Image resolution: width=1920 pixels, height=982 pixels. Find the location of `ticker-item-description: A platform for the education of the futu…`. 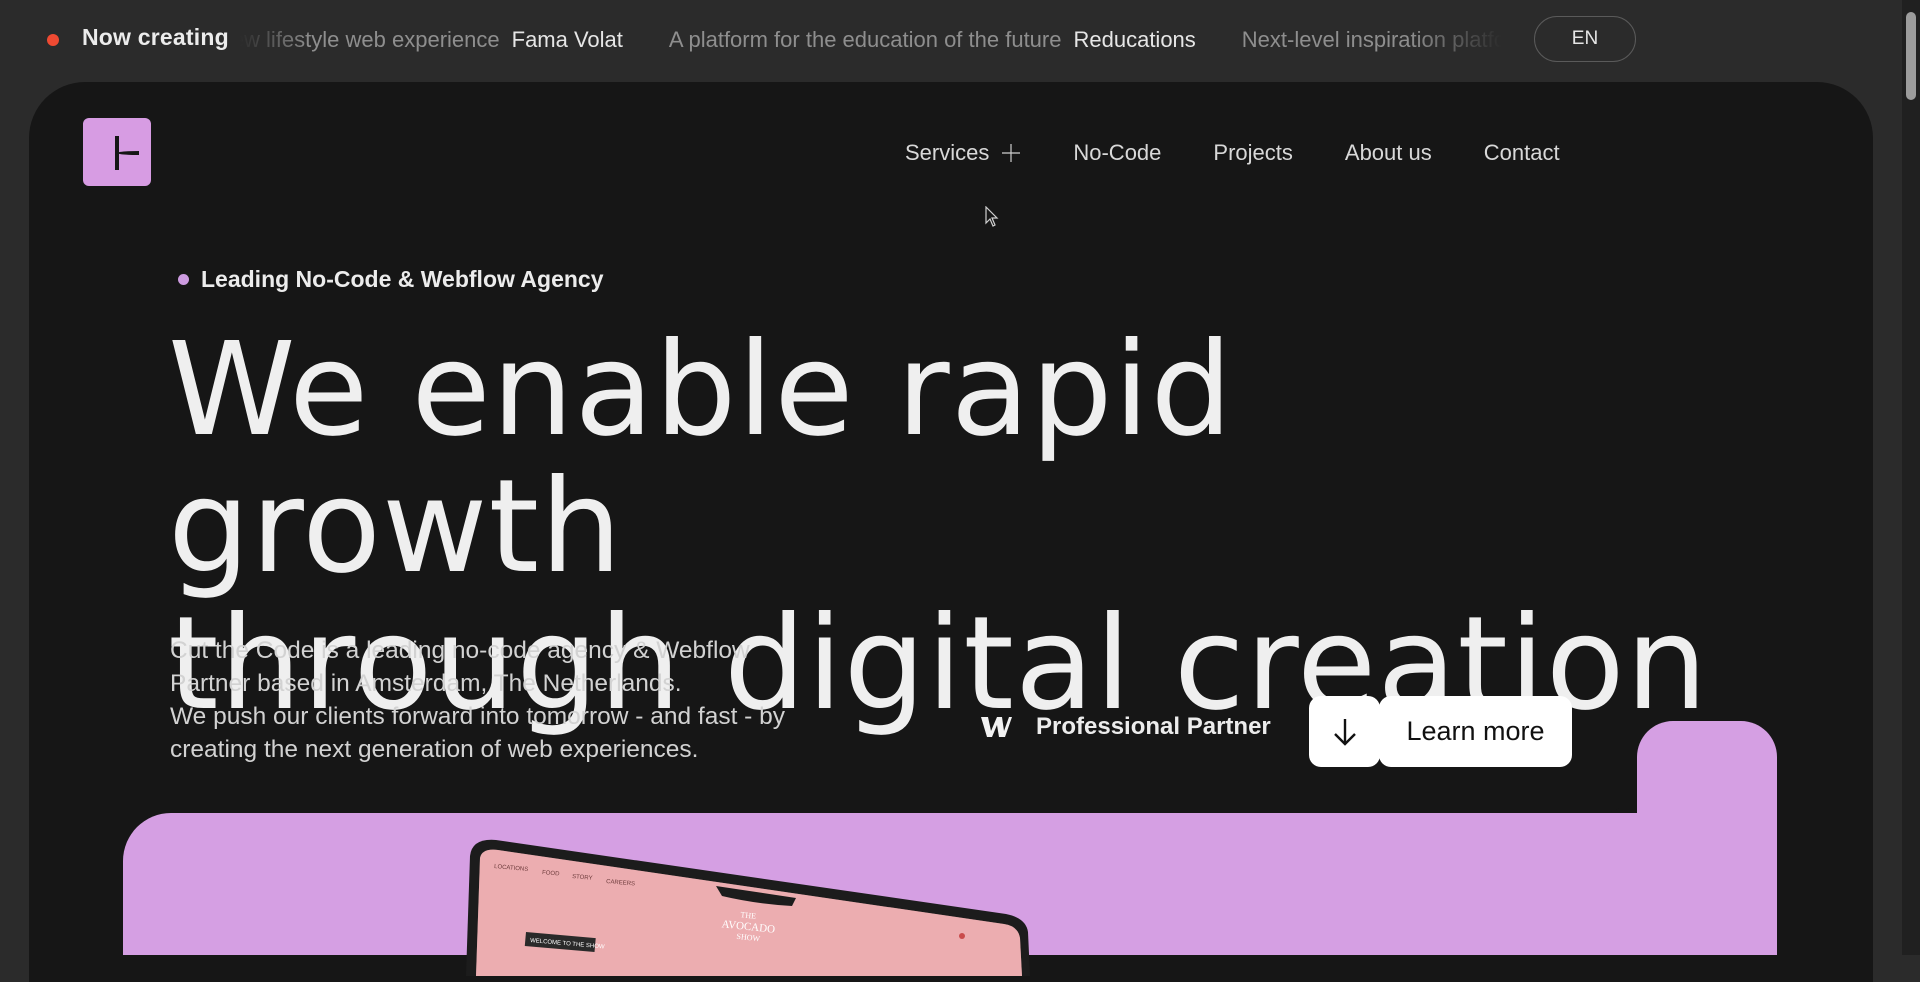

ticker-item-description: A platform for the education of the futu… is located at coordinates (865, 39).